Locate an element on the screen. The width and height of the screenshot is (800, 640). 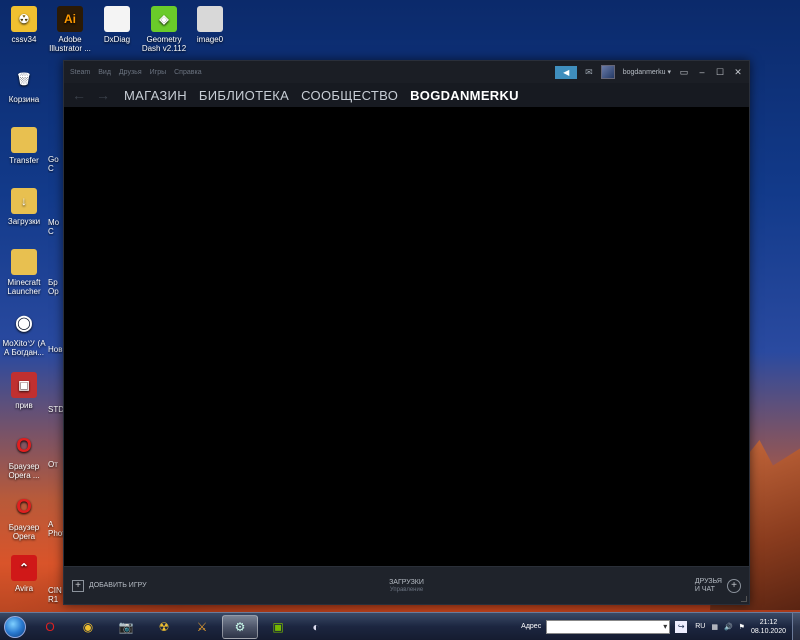
minecraft-folder-icon is located at coordinates (24, 262).